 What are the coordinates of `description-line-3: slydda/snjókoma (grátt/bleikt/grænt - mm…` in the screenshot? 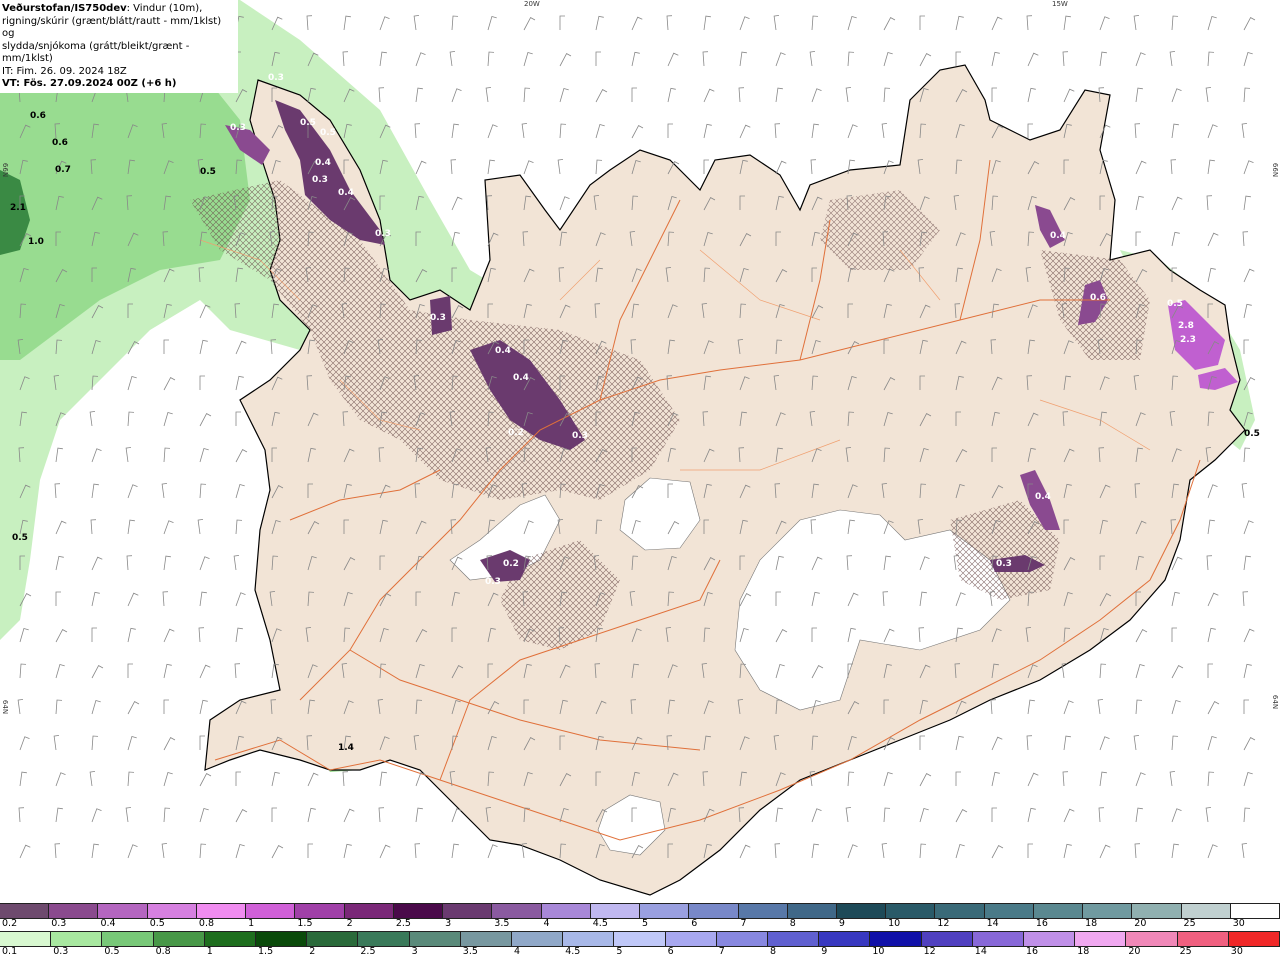 It's located at (96, 52).